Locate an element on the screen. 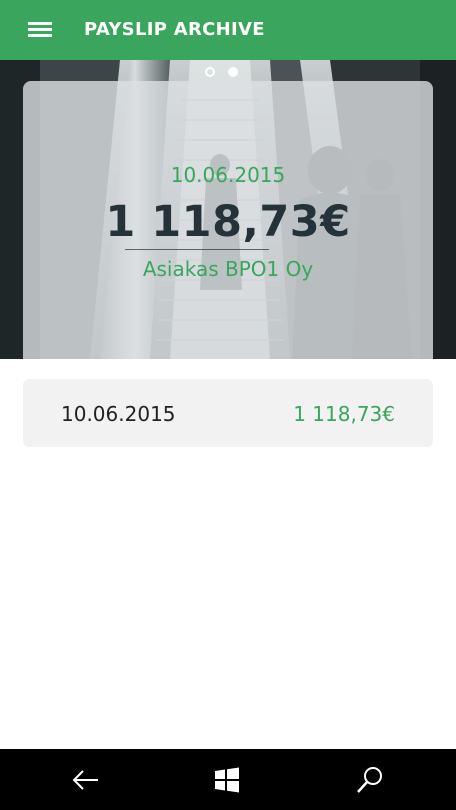 The image size is (456, 810). page-title: PAYSLIP ARCHIVE is located at coordinates (174, 29).